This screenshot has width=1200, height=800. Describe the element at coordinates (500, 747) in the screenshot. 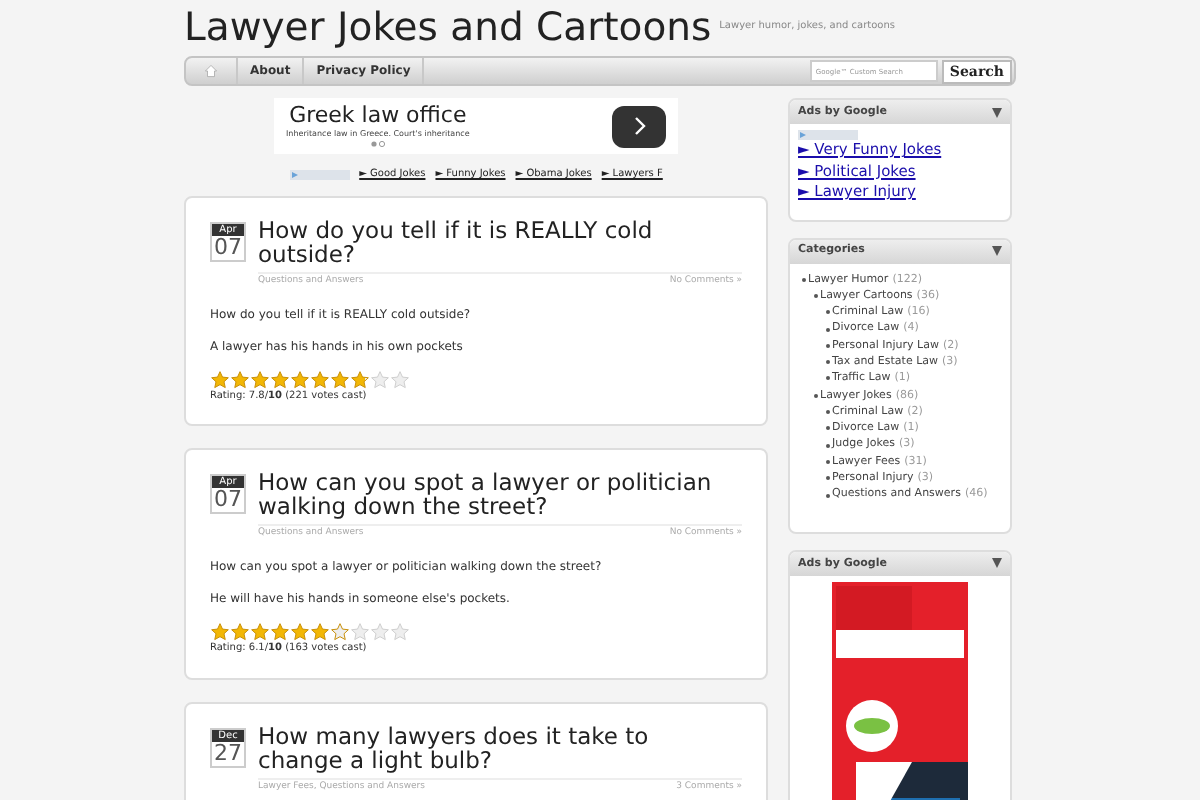

I see `post-title: How many lawyers does it take to change a light bulb?` at that location.